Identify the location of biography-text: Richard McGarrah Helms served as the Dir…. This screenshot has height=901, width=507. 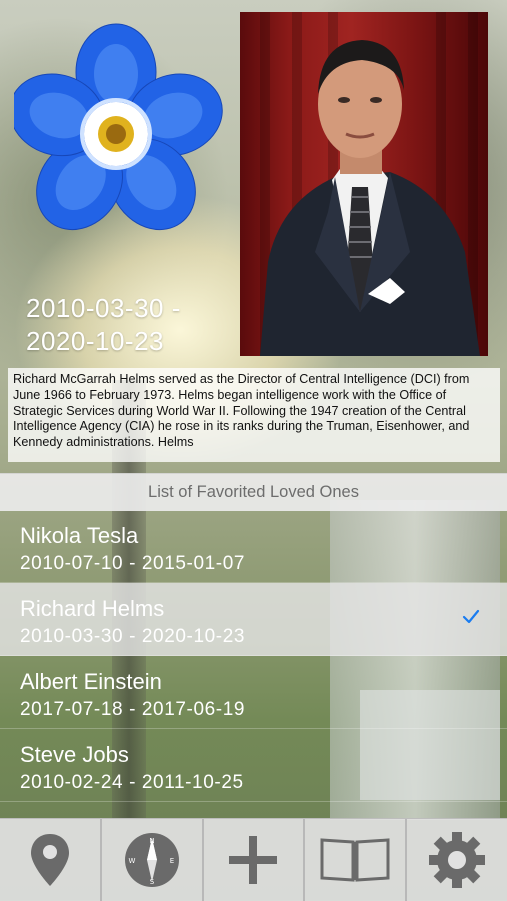
(241, 411).